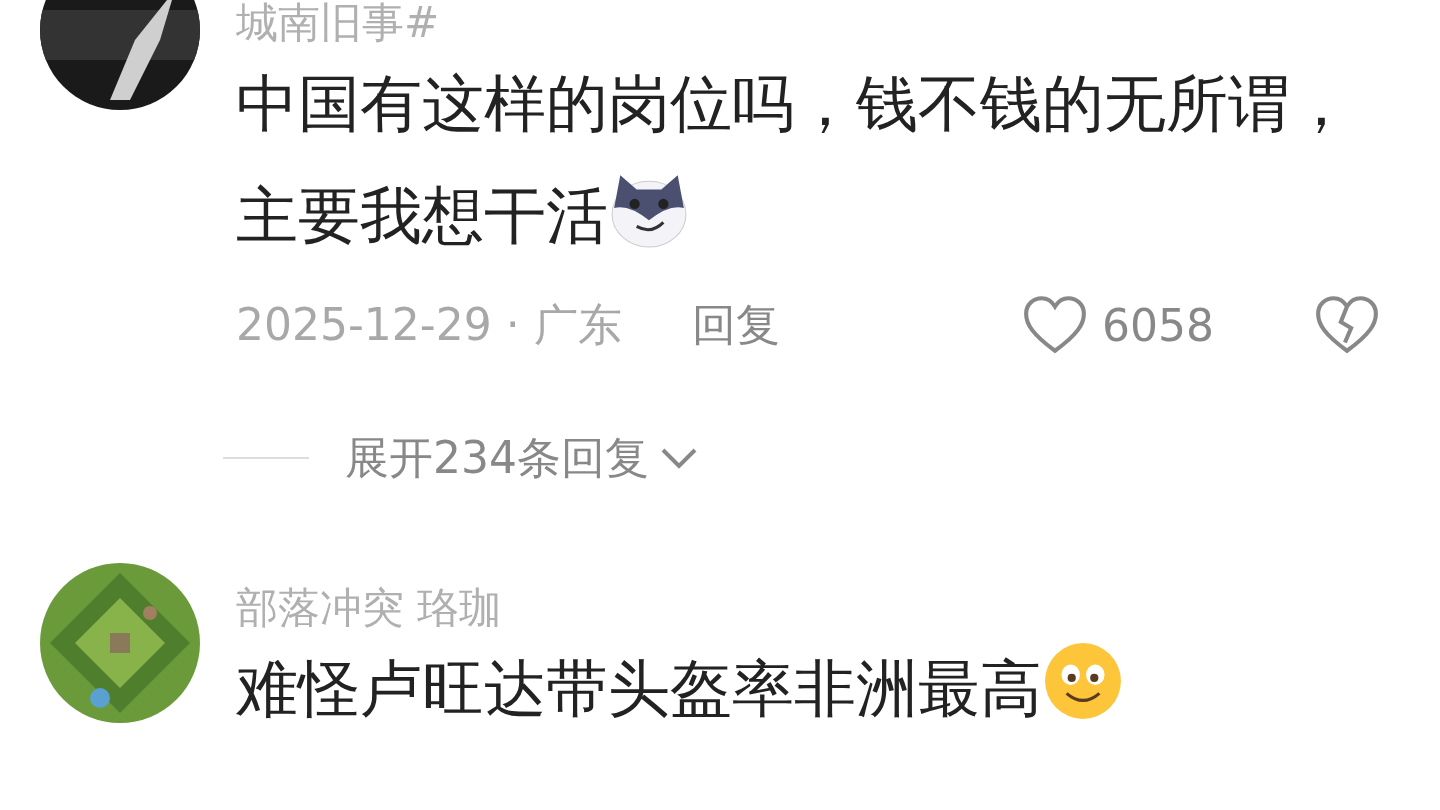  I want to click on like-count: 6058, so click(1158, 325).